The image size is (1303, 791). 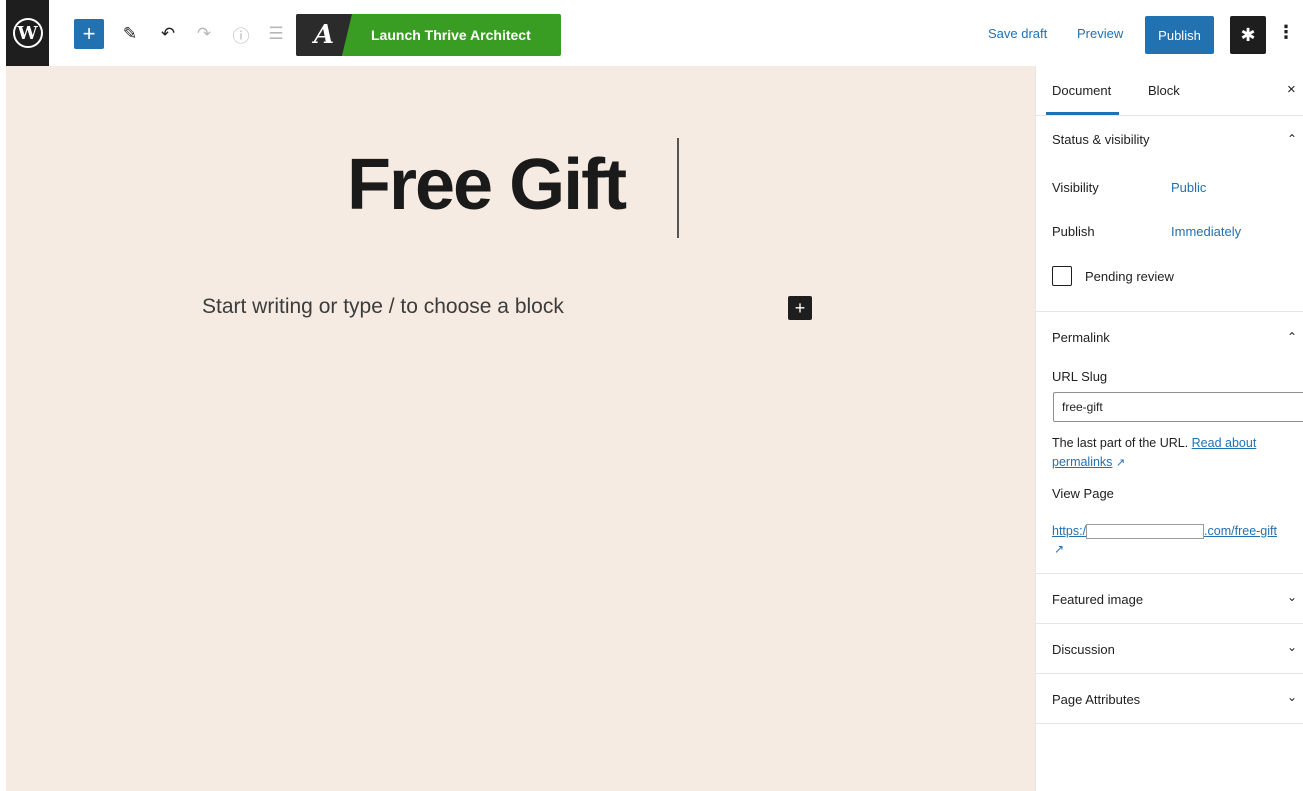 What do you see at coordinates (800, 308) in the screenshot?
I see `inline-add-block-button: +` at bounding box center [800, 308].